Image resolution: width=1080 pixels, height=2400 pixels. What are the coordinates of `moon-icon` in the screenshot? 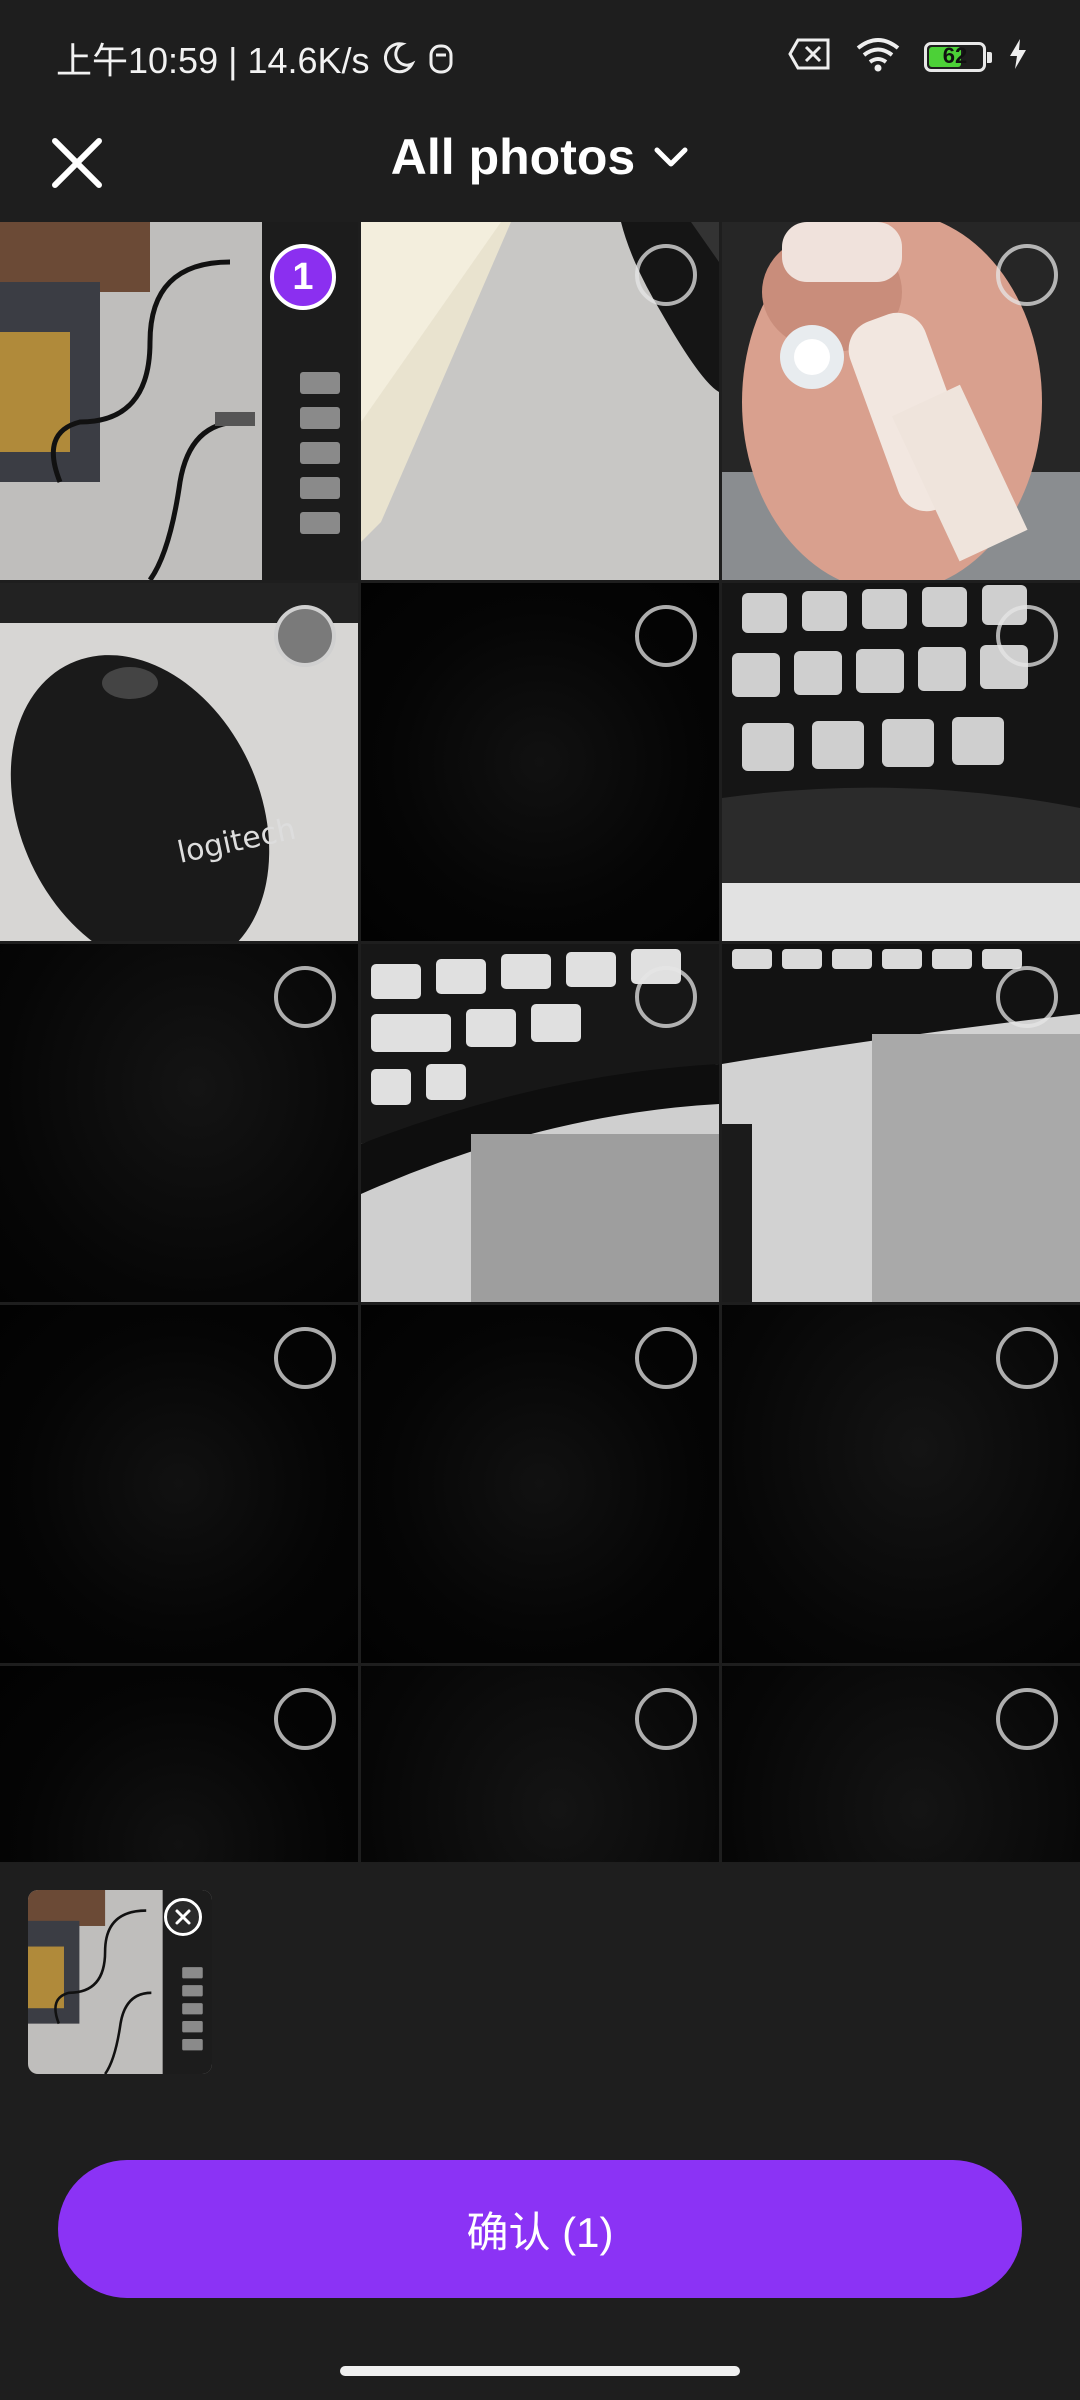 It's located at (398, 58).